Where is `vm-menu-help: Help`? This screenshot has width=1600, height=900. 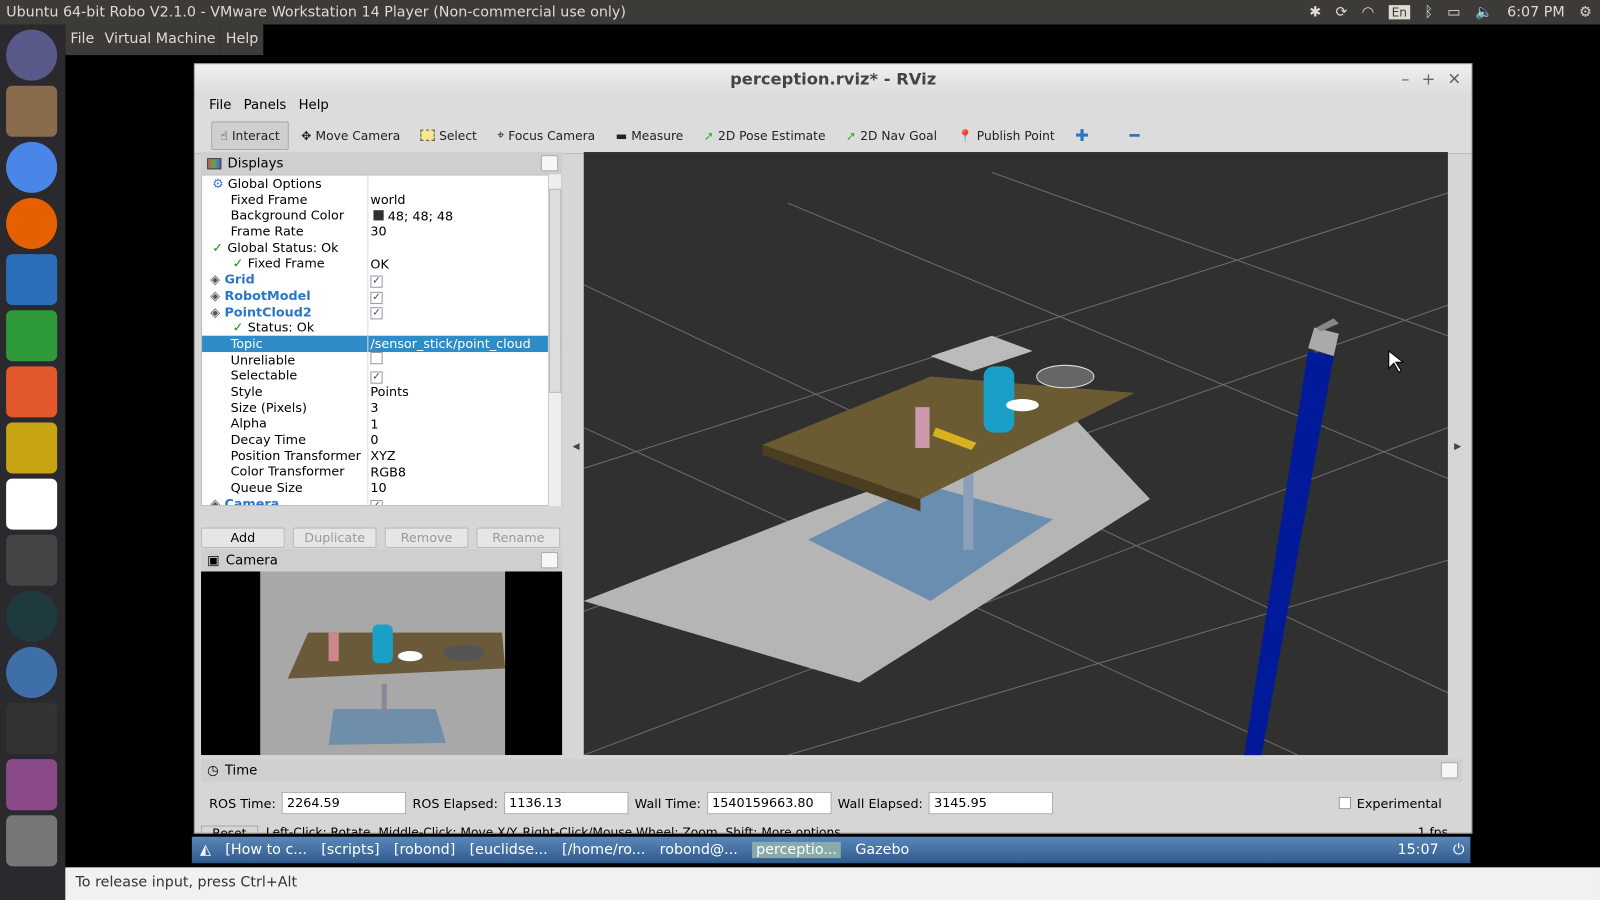
vm-menu-help: Help is located at coordinates (242, 40).